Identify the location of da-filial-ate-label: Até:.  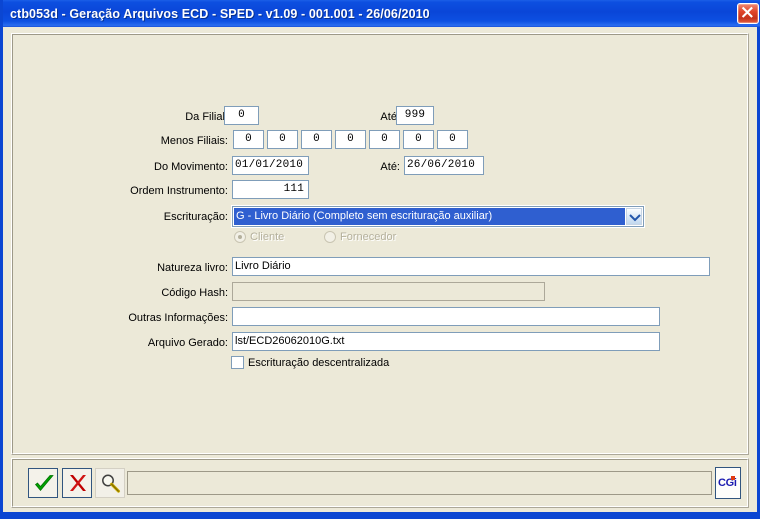
(390, 117).